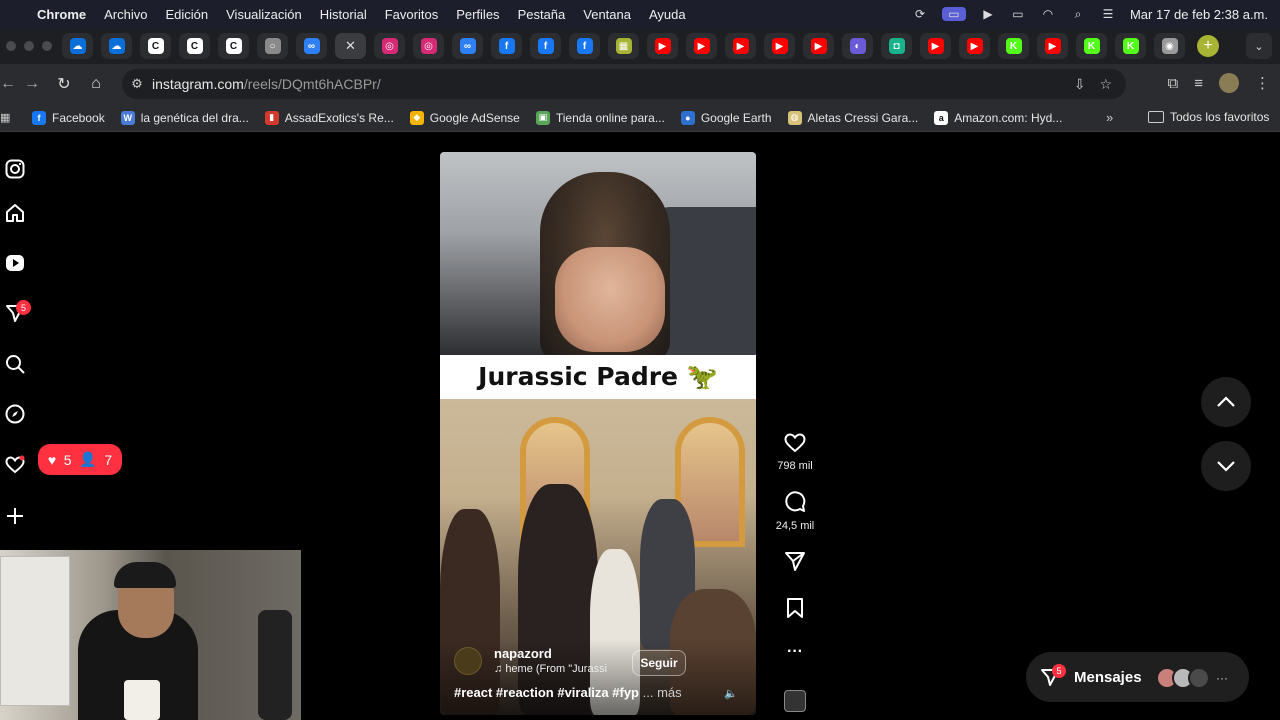  Describe the element at coordinates (795, 443) in the screenshot. I see `like-heart-icon` at that location.